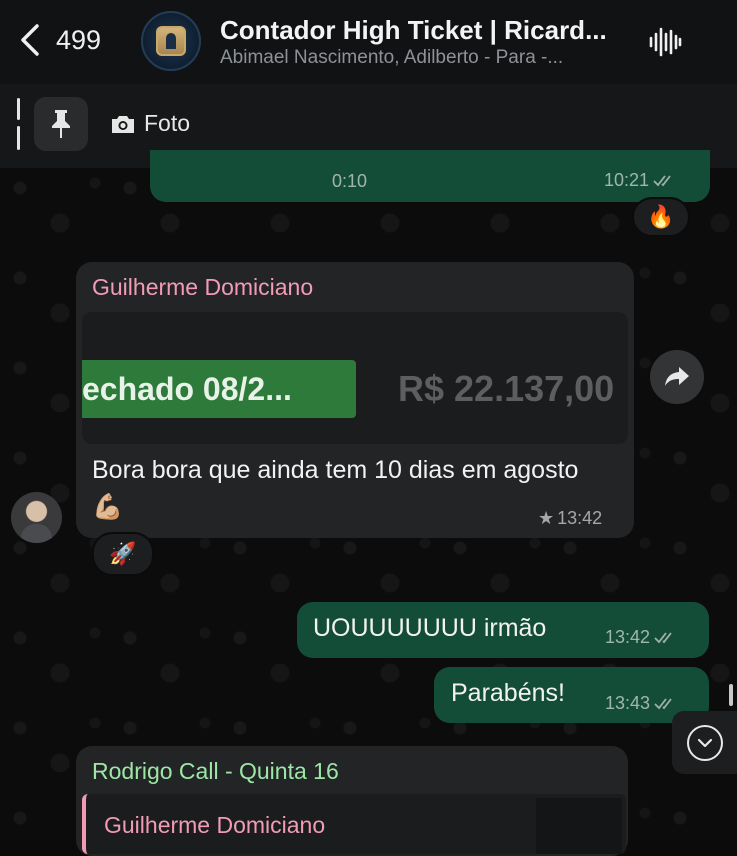  What do you see at coordinates (123, 124) in the screenshot?
I see `camera-icon` at bounding box center [123, 124].